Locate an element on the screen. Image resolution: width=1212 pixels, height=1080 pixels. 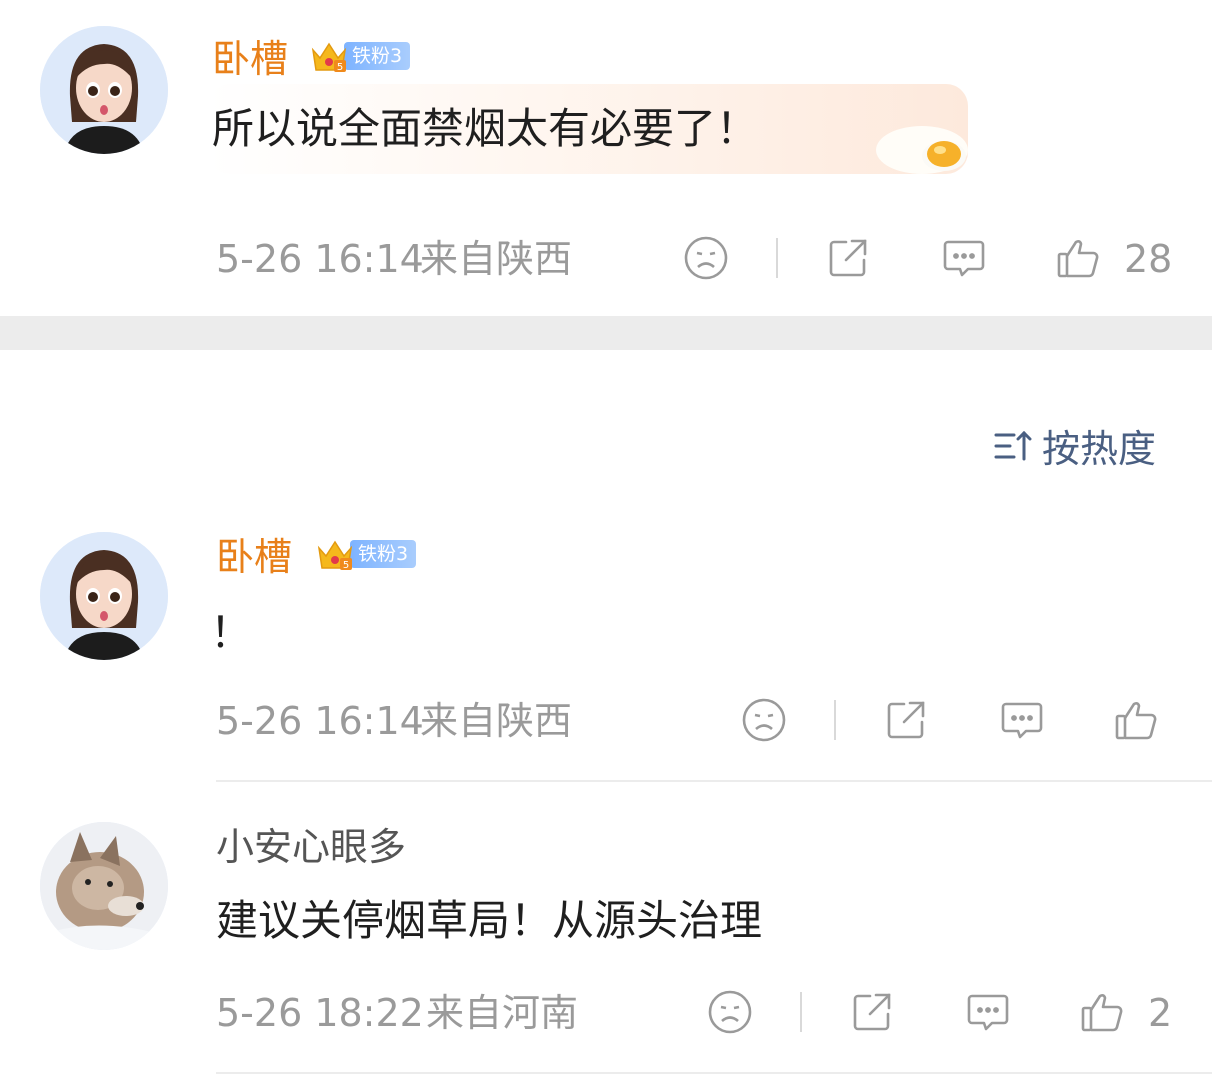
sort-button: 按热度 is located at coordinates (1074, 445).